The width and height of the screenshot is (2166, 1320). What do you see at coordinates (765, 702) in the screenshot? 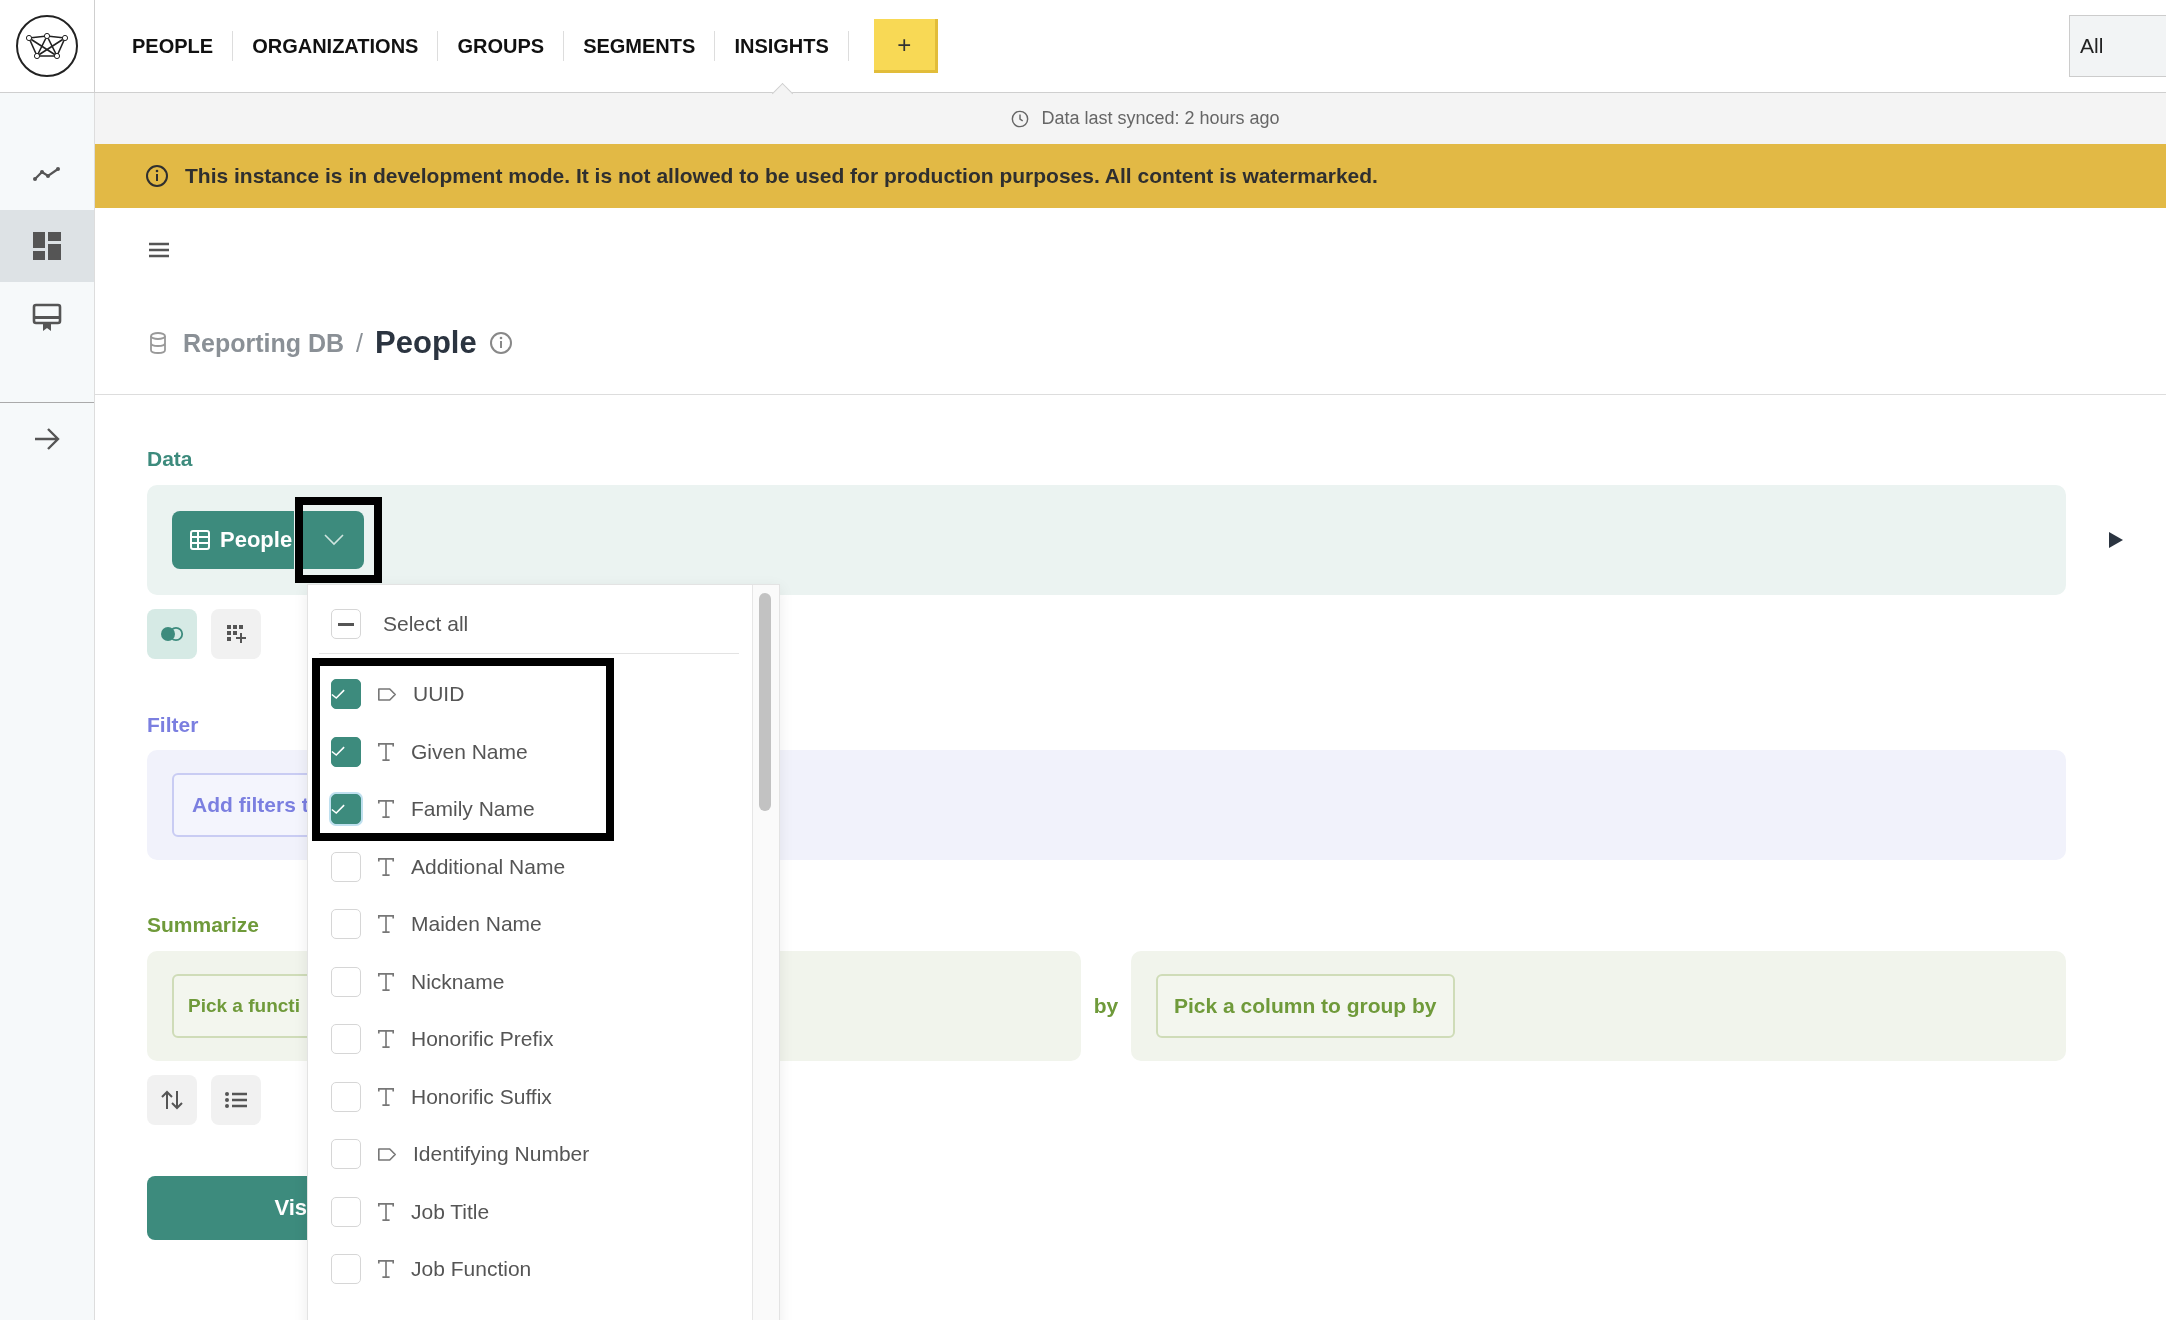
I see `scrollbar-thumb` at bounding box center [765, 702].